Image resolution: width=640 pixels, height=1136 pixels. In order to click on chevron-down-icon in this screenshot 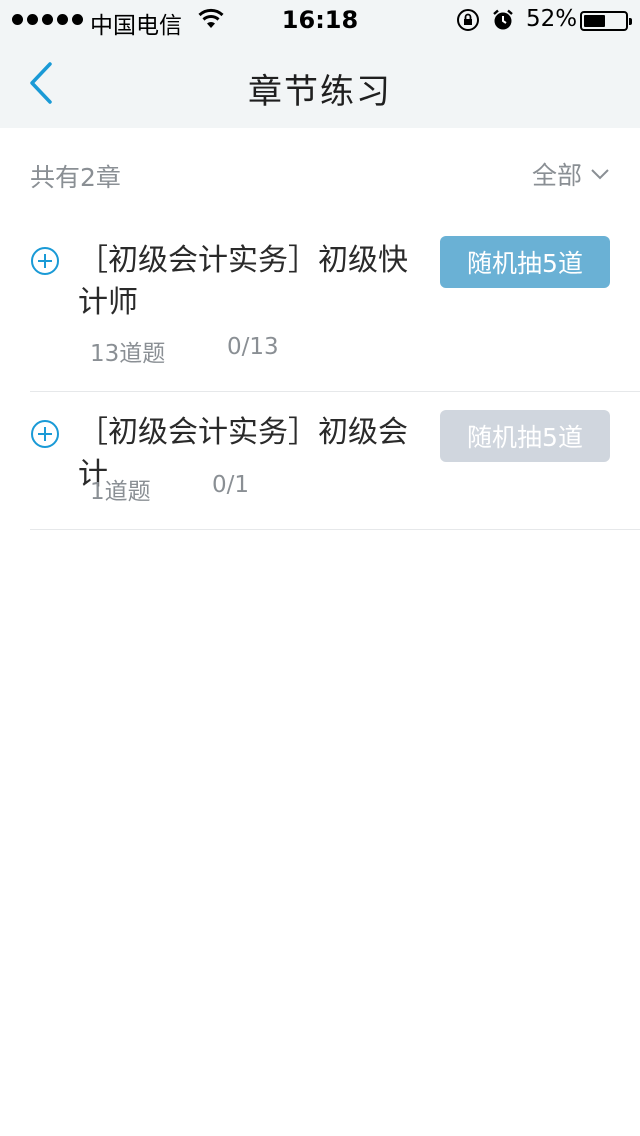, I will do `click(600, 174)`.